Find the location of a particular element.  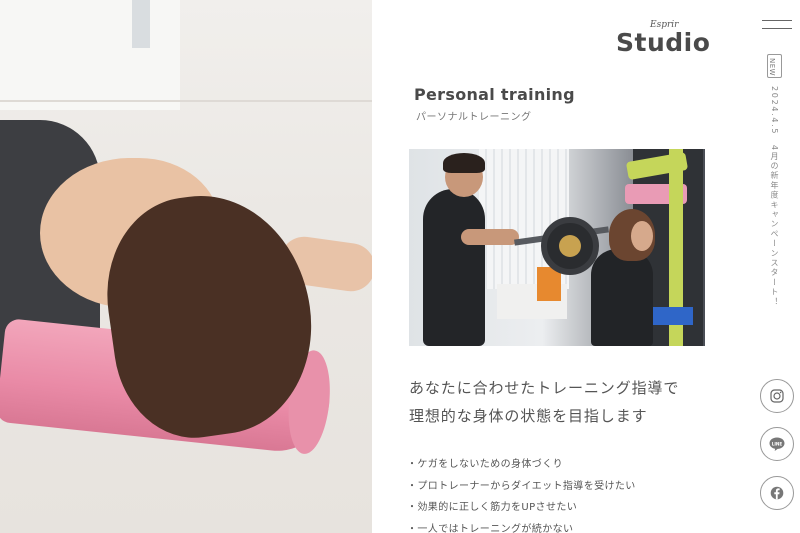

section-title: Personal training is located at coordinates (494, 94).